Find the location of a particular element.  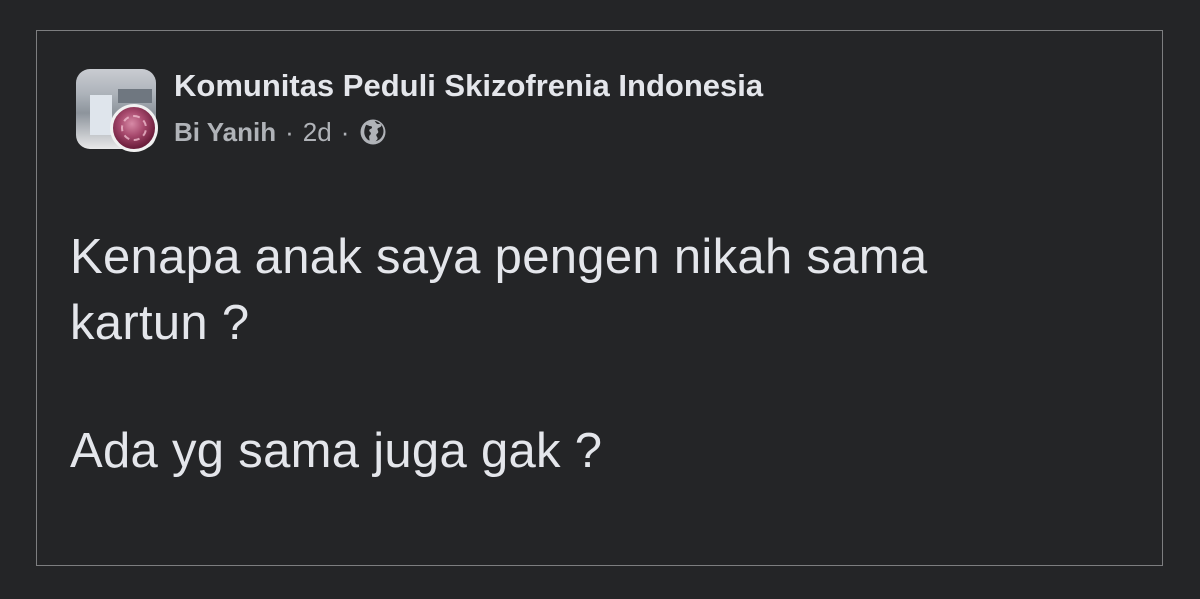

author-name-link: Bi Yanih is located at coordinates (225, 132).